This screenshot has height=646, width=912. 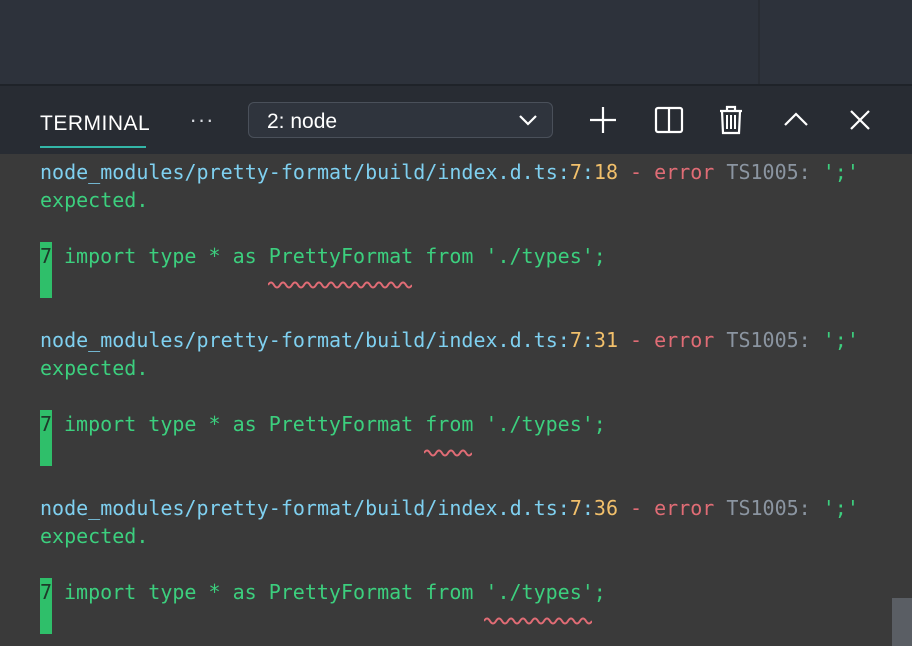 I want to click on editor-area, so click(x=456, y=42).